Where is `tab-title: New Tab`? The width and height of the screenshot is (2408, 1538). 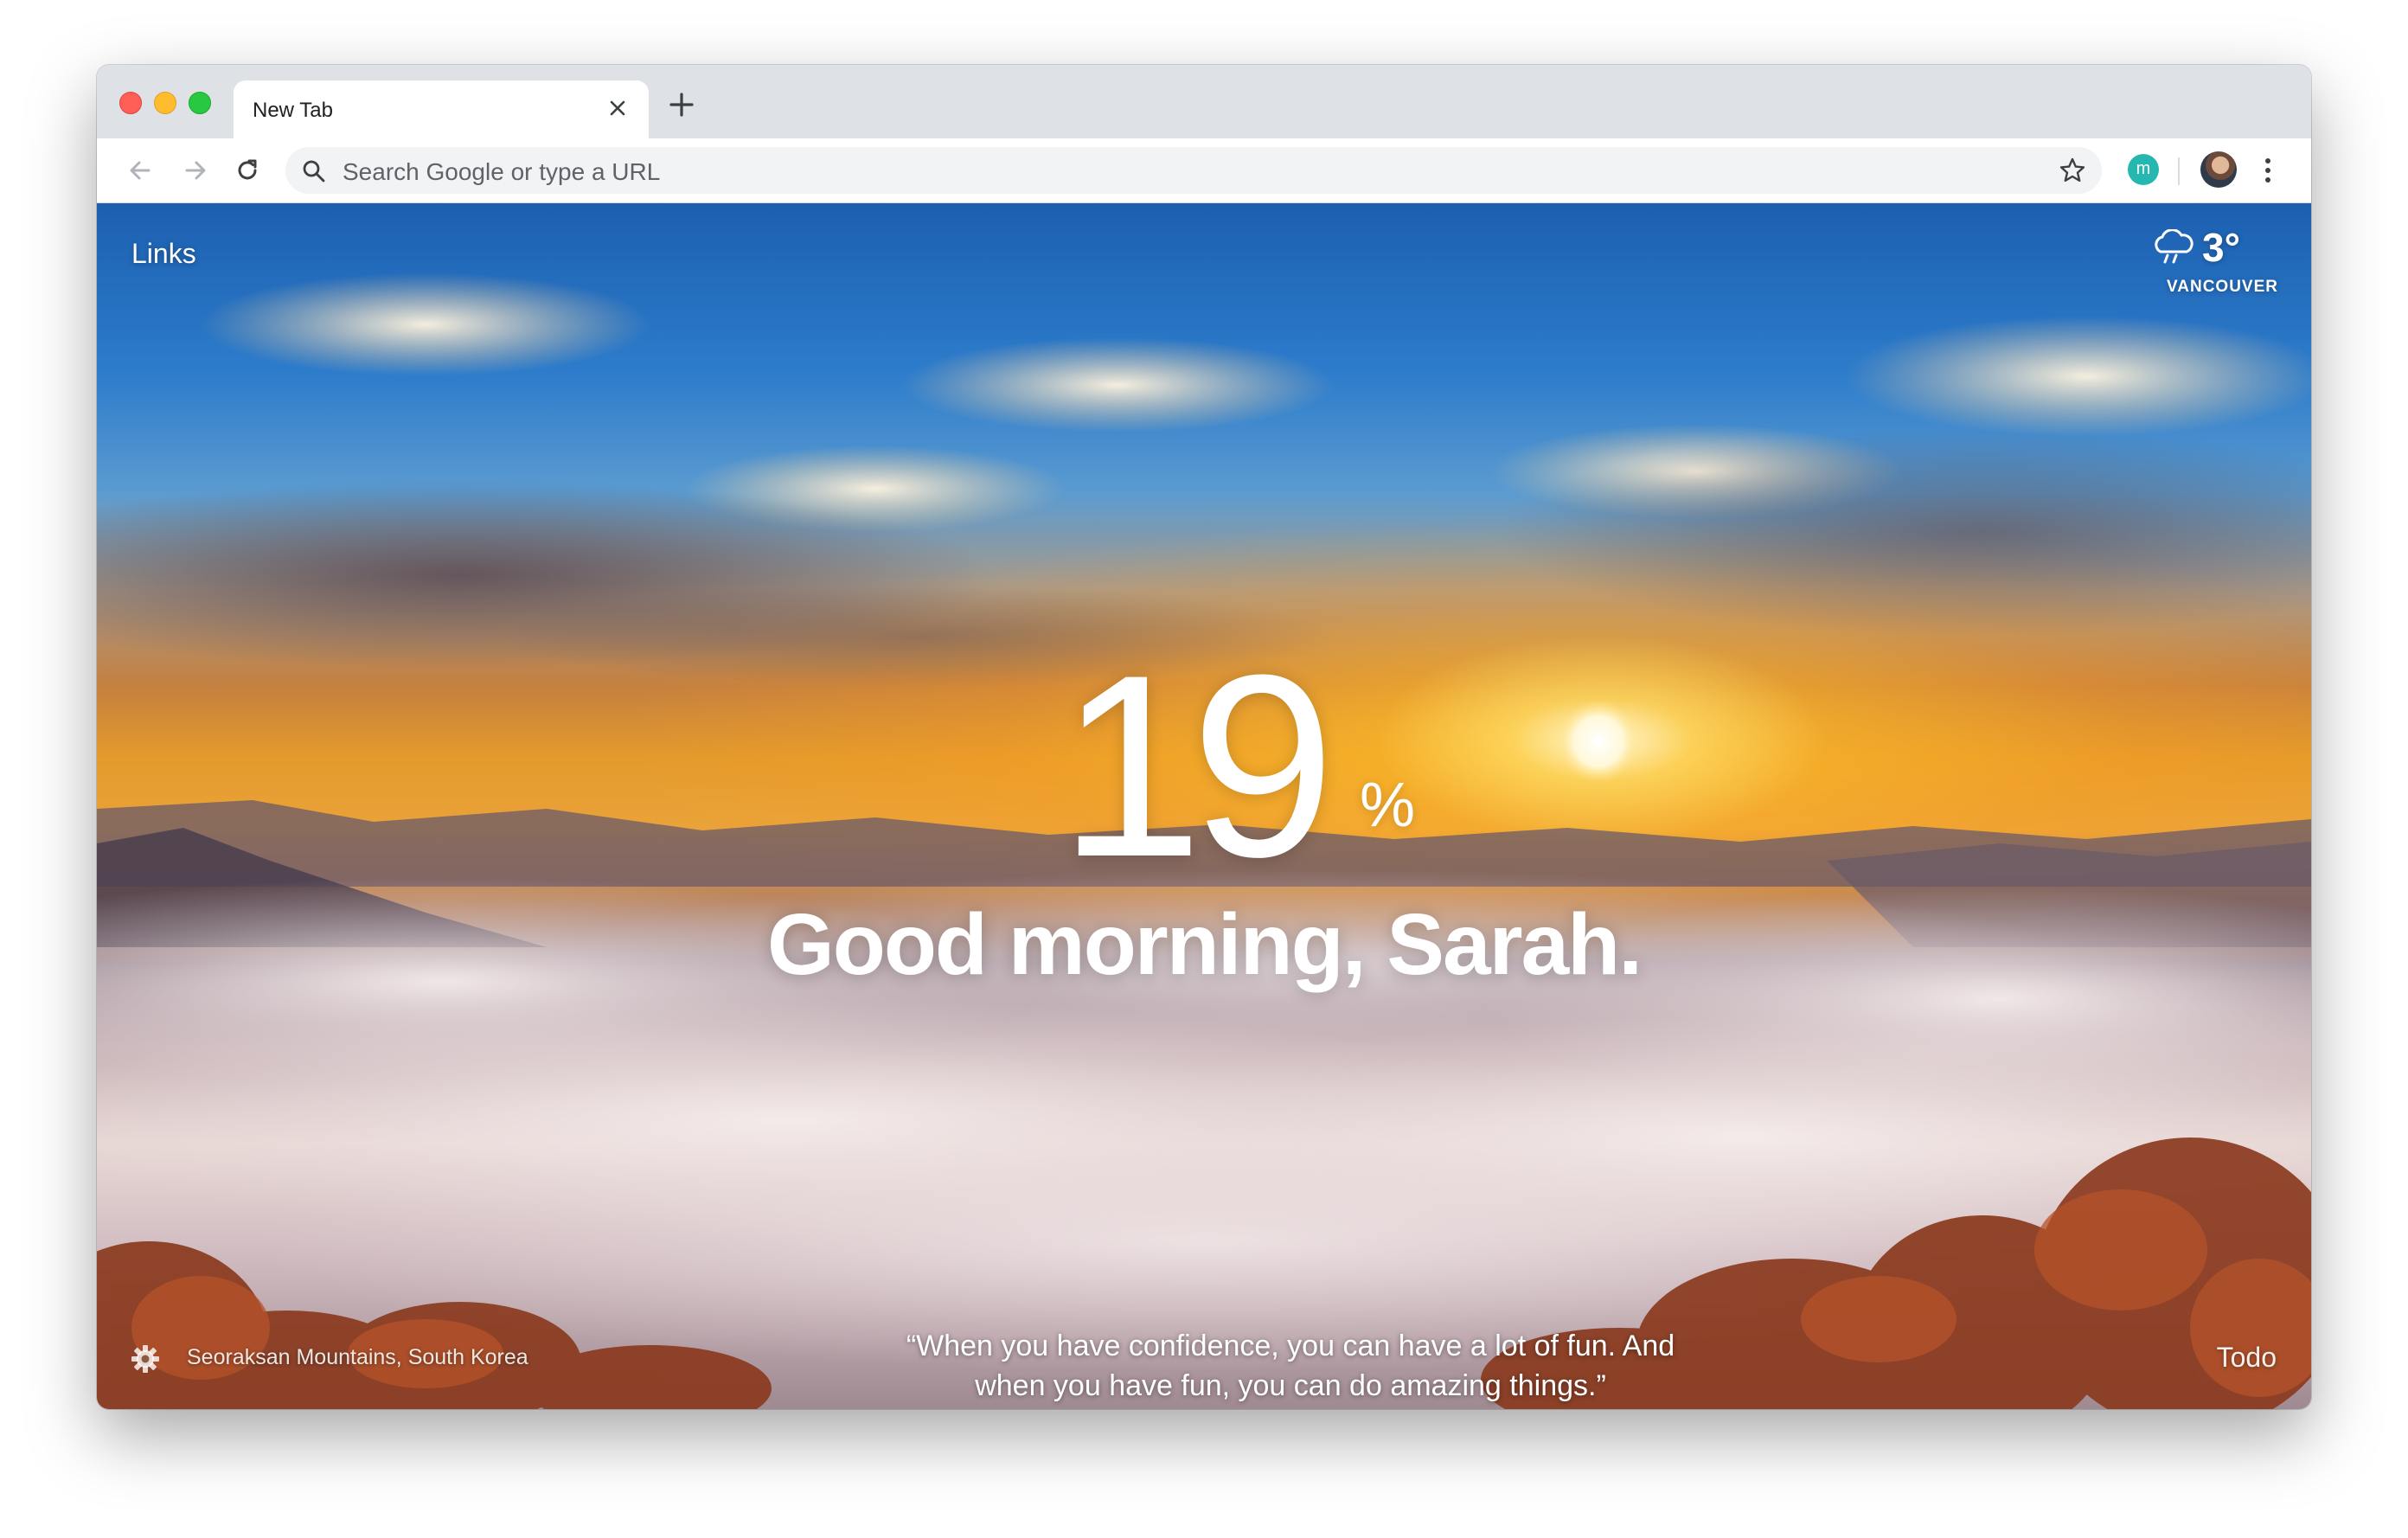 tab-title: New Tab is located at coordinates (293, 111).